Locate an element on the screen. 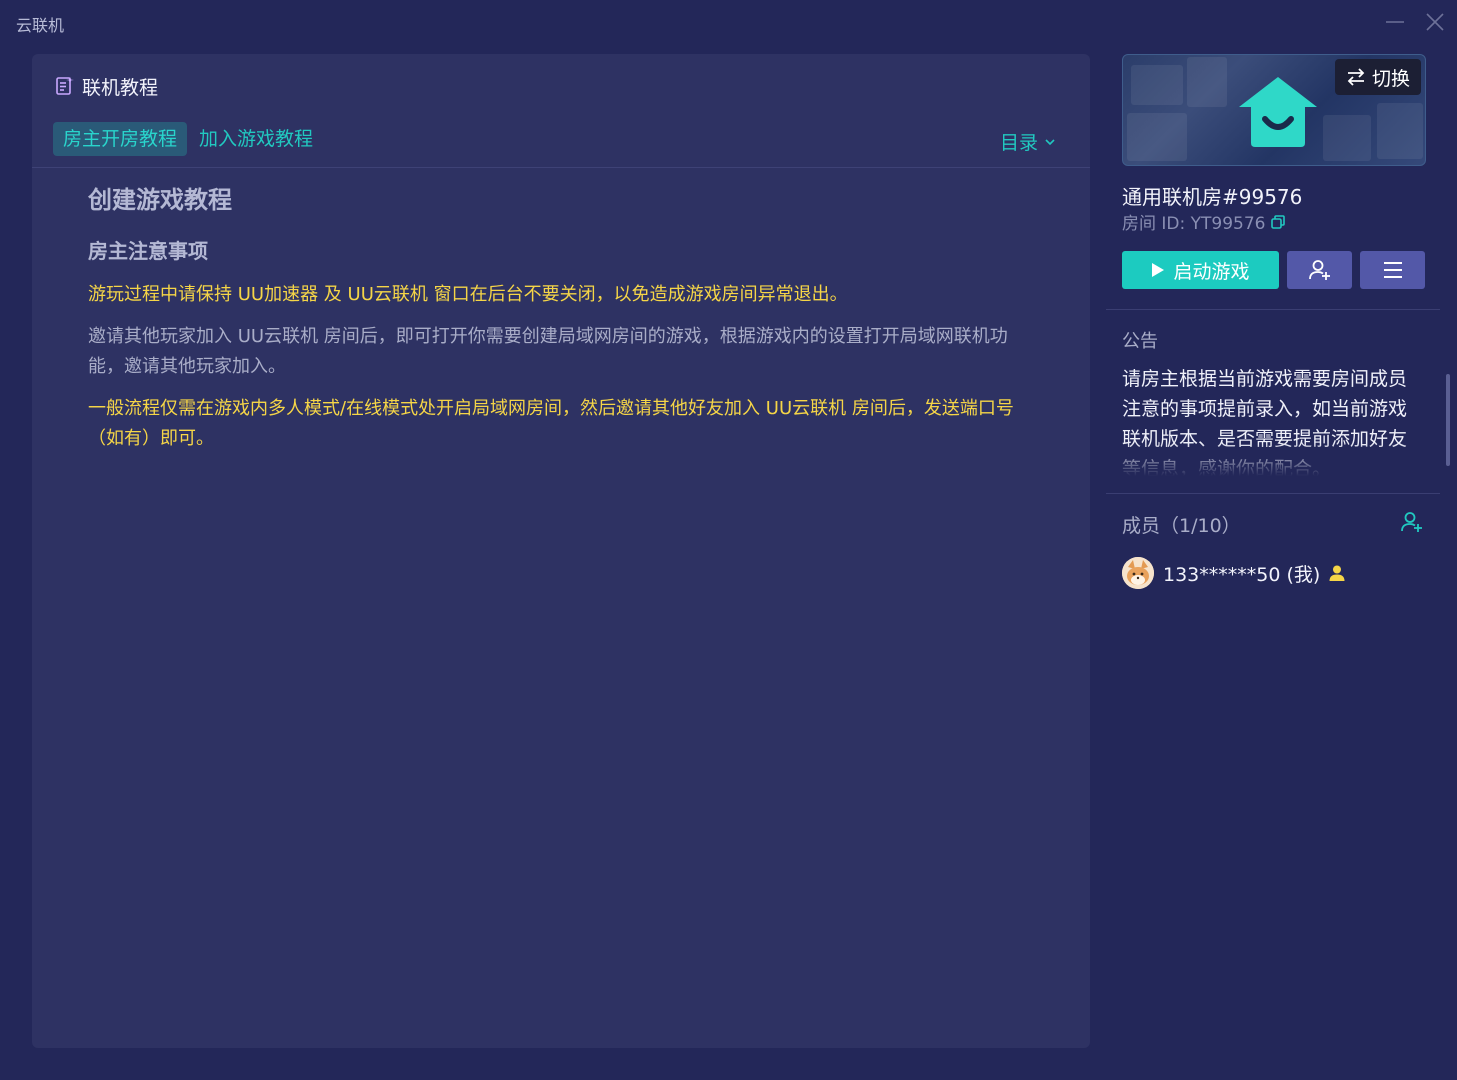 This screenshot has width=1457, height=1080. hamburger-menu-icon is located at coordinates (1392, 270).